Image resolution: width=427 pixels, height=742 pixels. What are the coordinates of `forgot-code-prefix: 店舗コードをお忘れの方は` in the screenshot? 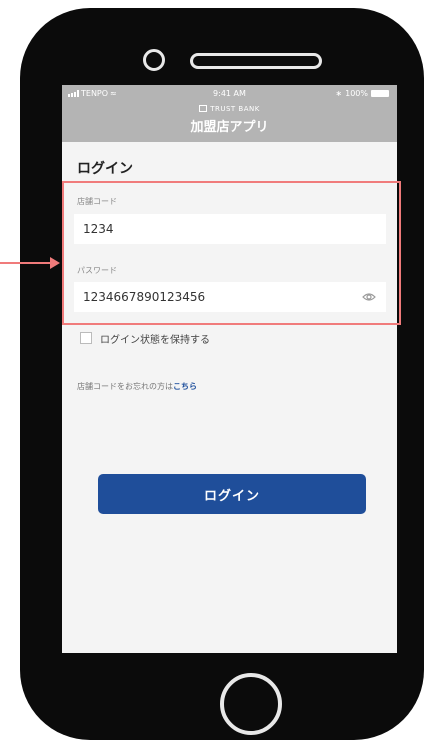 It's located at (125, 386).